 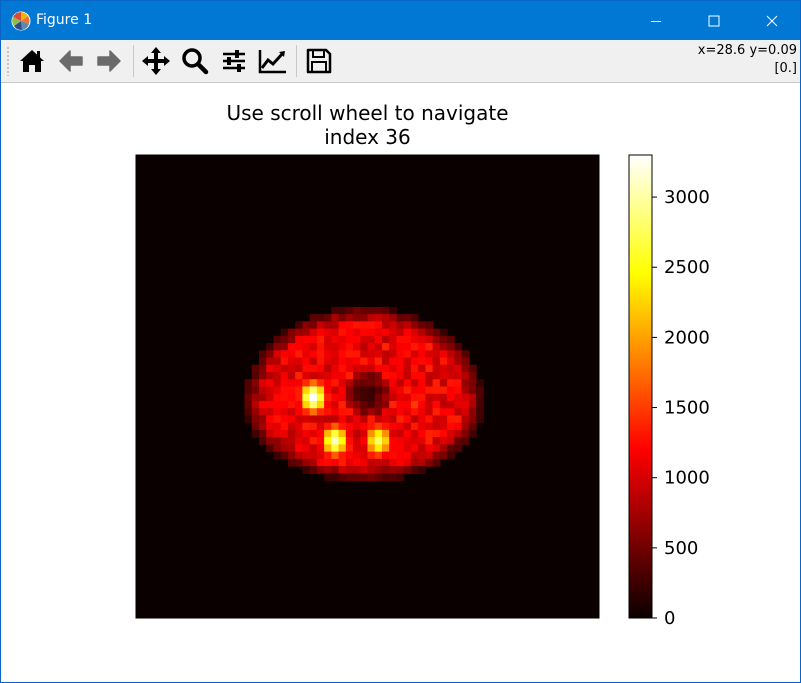 I want to click on toolbar-grip, so click(x=8, y=61).